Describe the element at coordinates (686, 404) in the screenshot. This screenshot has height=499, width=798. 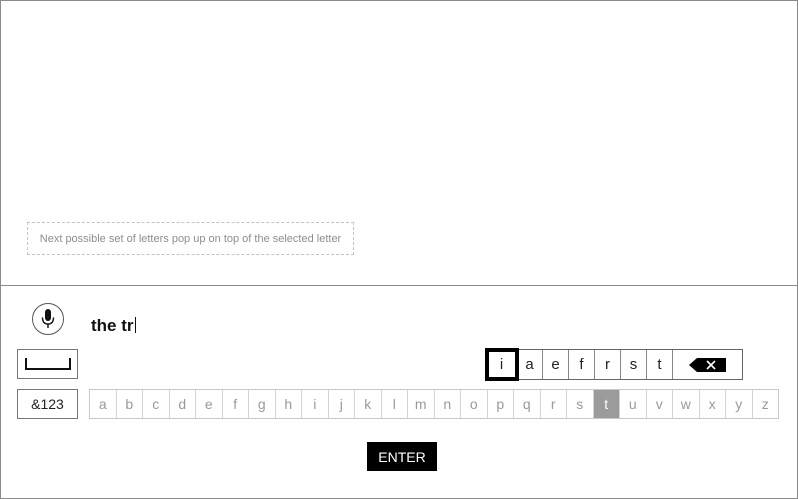
I see `letter-key: w` at that location.